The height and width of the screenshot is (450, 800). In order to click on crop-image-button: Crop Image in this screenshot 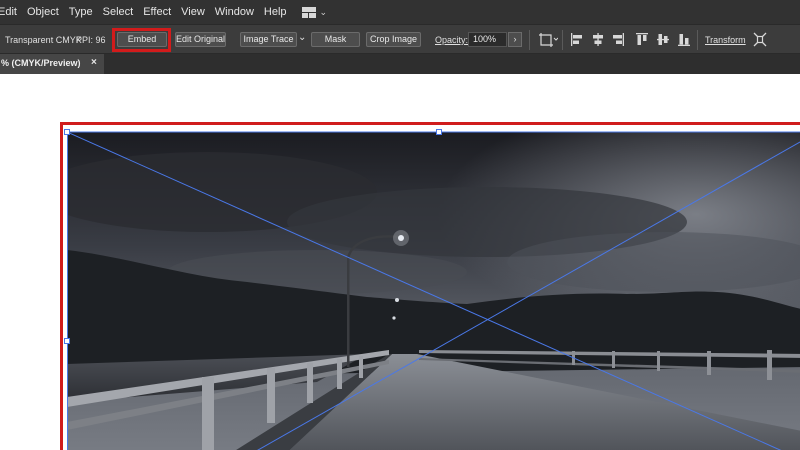, I will do `click(393, 39)`.